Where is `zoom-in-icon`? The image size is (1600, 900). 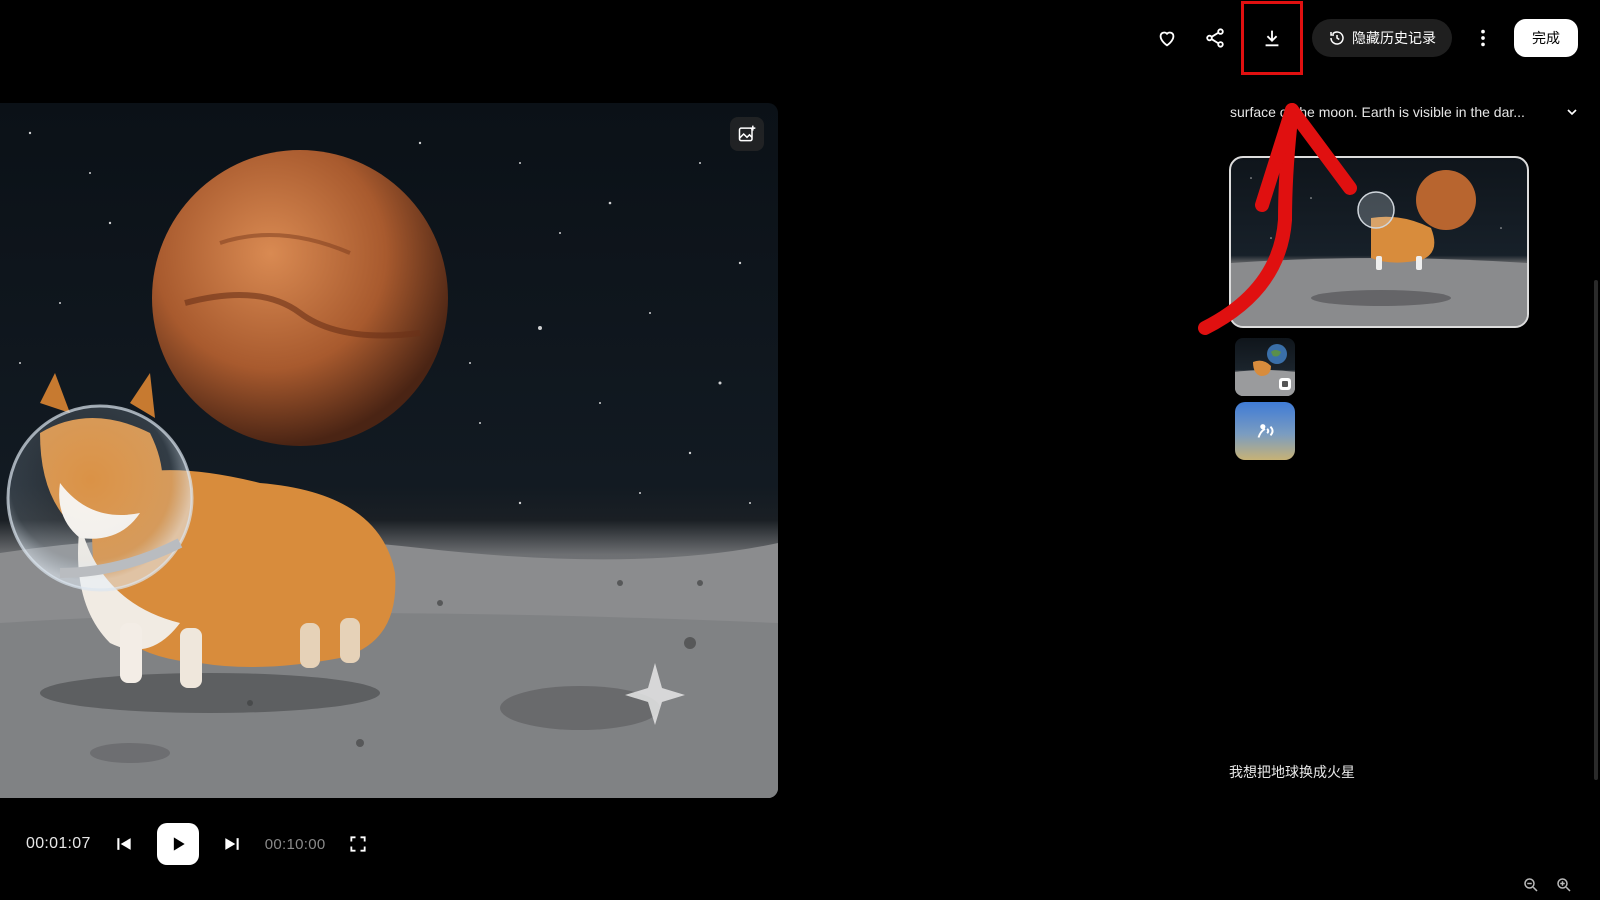
zoom-in-icon is located at coordinates (1564, 885).